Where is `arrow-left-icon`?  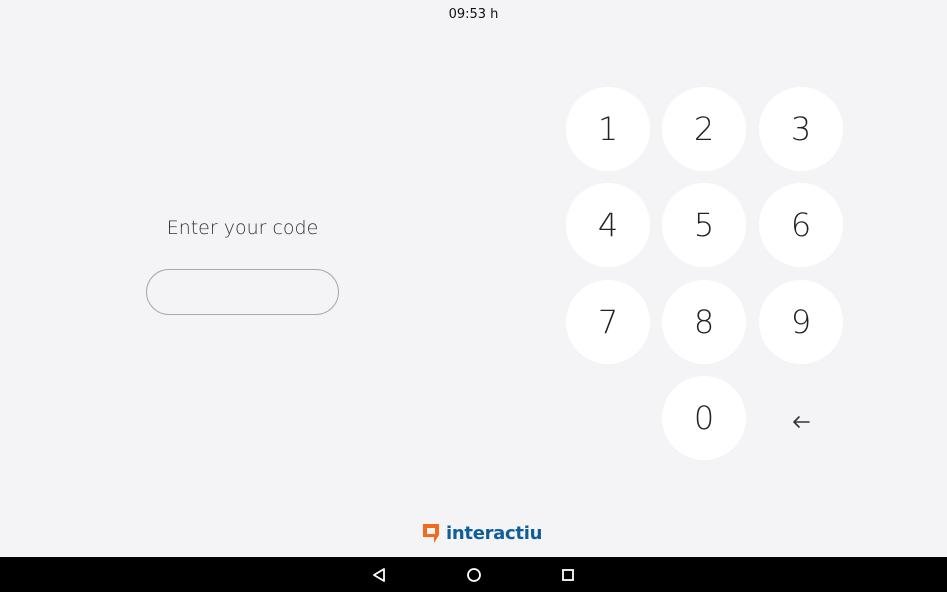 arrow-left-icon is located at coordinates (801, 418).